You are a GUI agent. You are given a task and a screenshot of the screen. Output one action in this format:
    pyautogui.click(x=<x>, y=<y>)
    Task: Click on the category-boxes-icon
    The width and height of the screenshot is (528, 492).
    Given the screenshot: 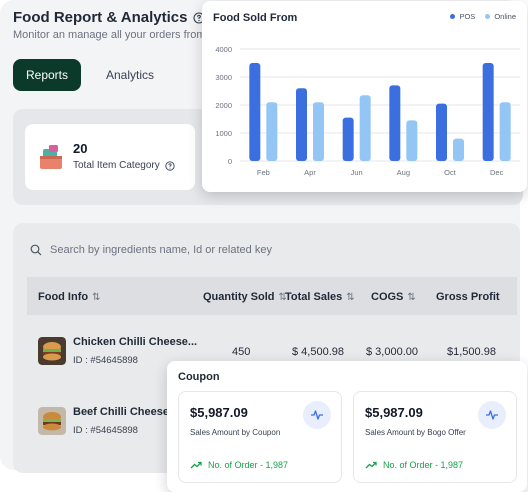 What is the action you would take?
    pyautogui.click(x=51, y=157)
    